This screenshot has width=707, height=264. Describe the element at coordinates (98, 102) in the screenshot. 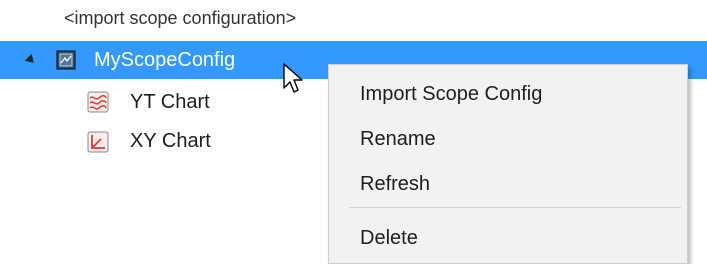

I see `yt-chart-icon` at that location.